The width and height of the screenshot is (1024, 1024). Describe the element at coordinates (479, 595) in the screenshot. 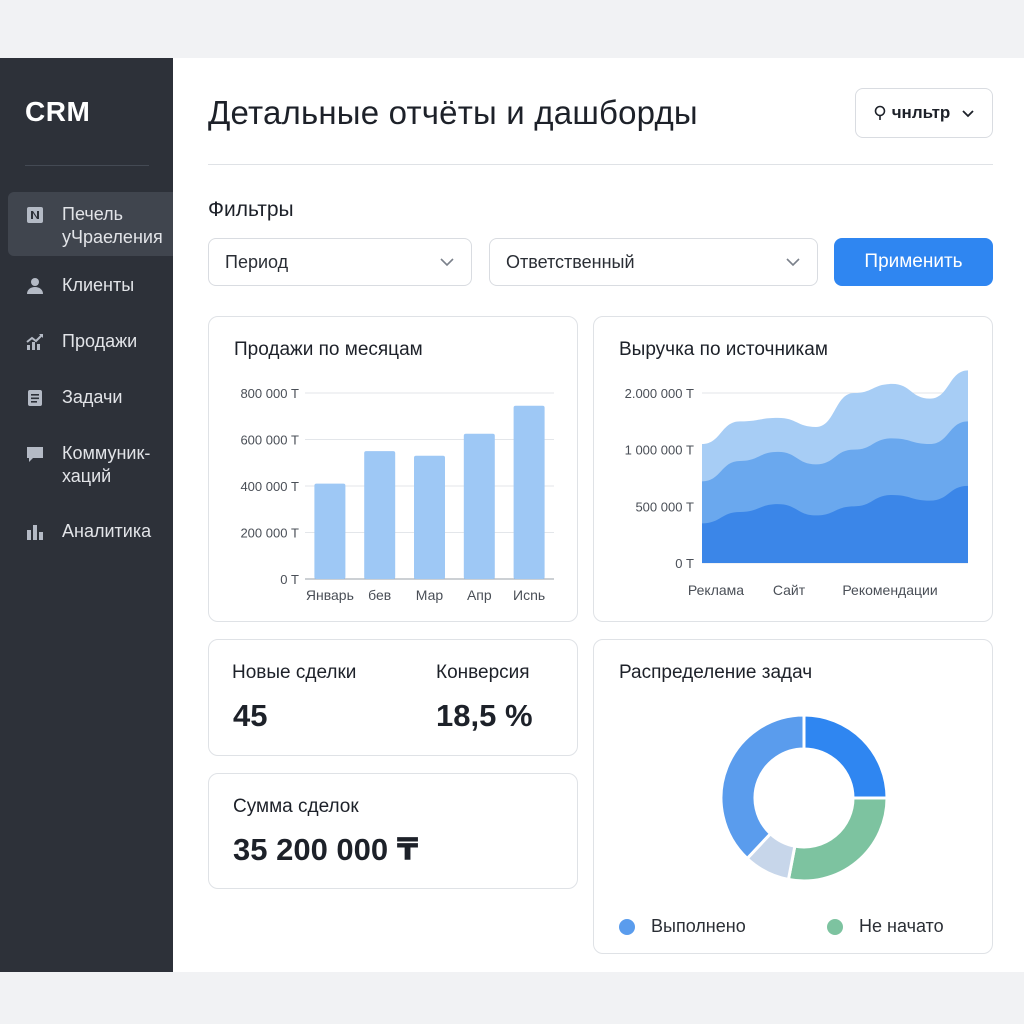

I see `x-tick-label: Апр` at that location.